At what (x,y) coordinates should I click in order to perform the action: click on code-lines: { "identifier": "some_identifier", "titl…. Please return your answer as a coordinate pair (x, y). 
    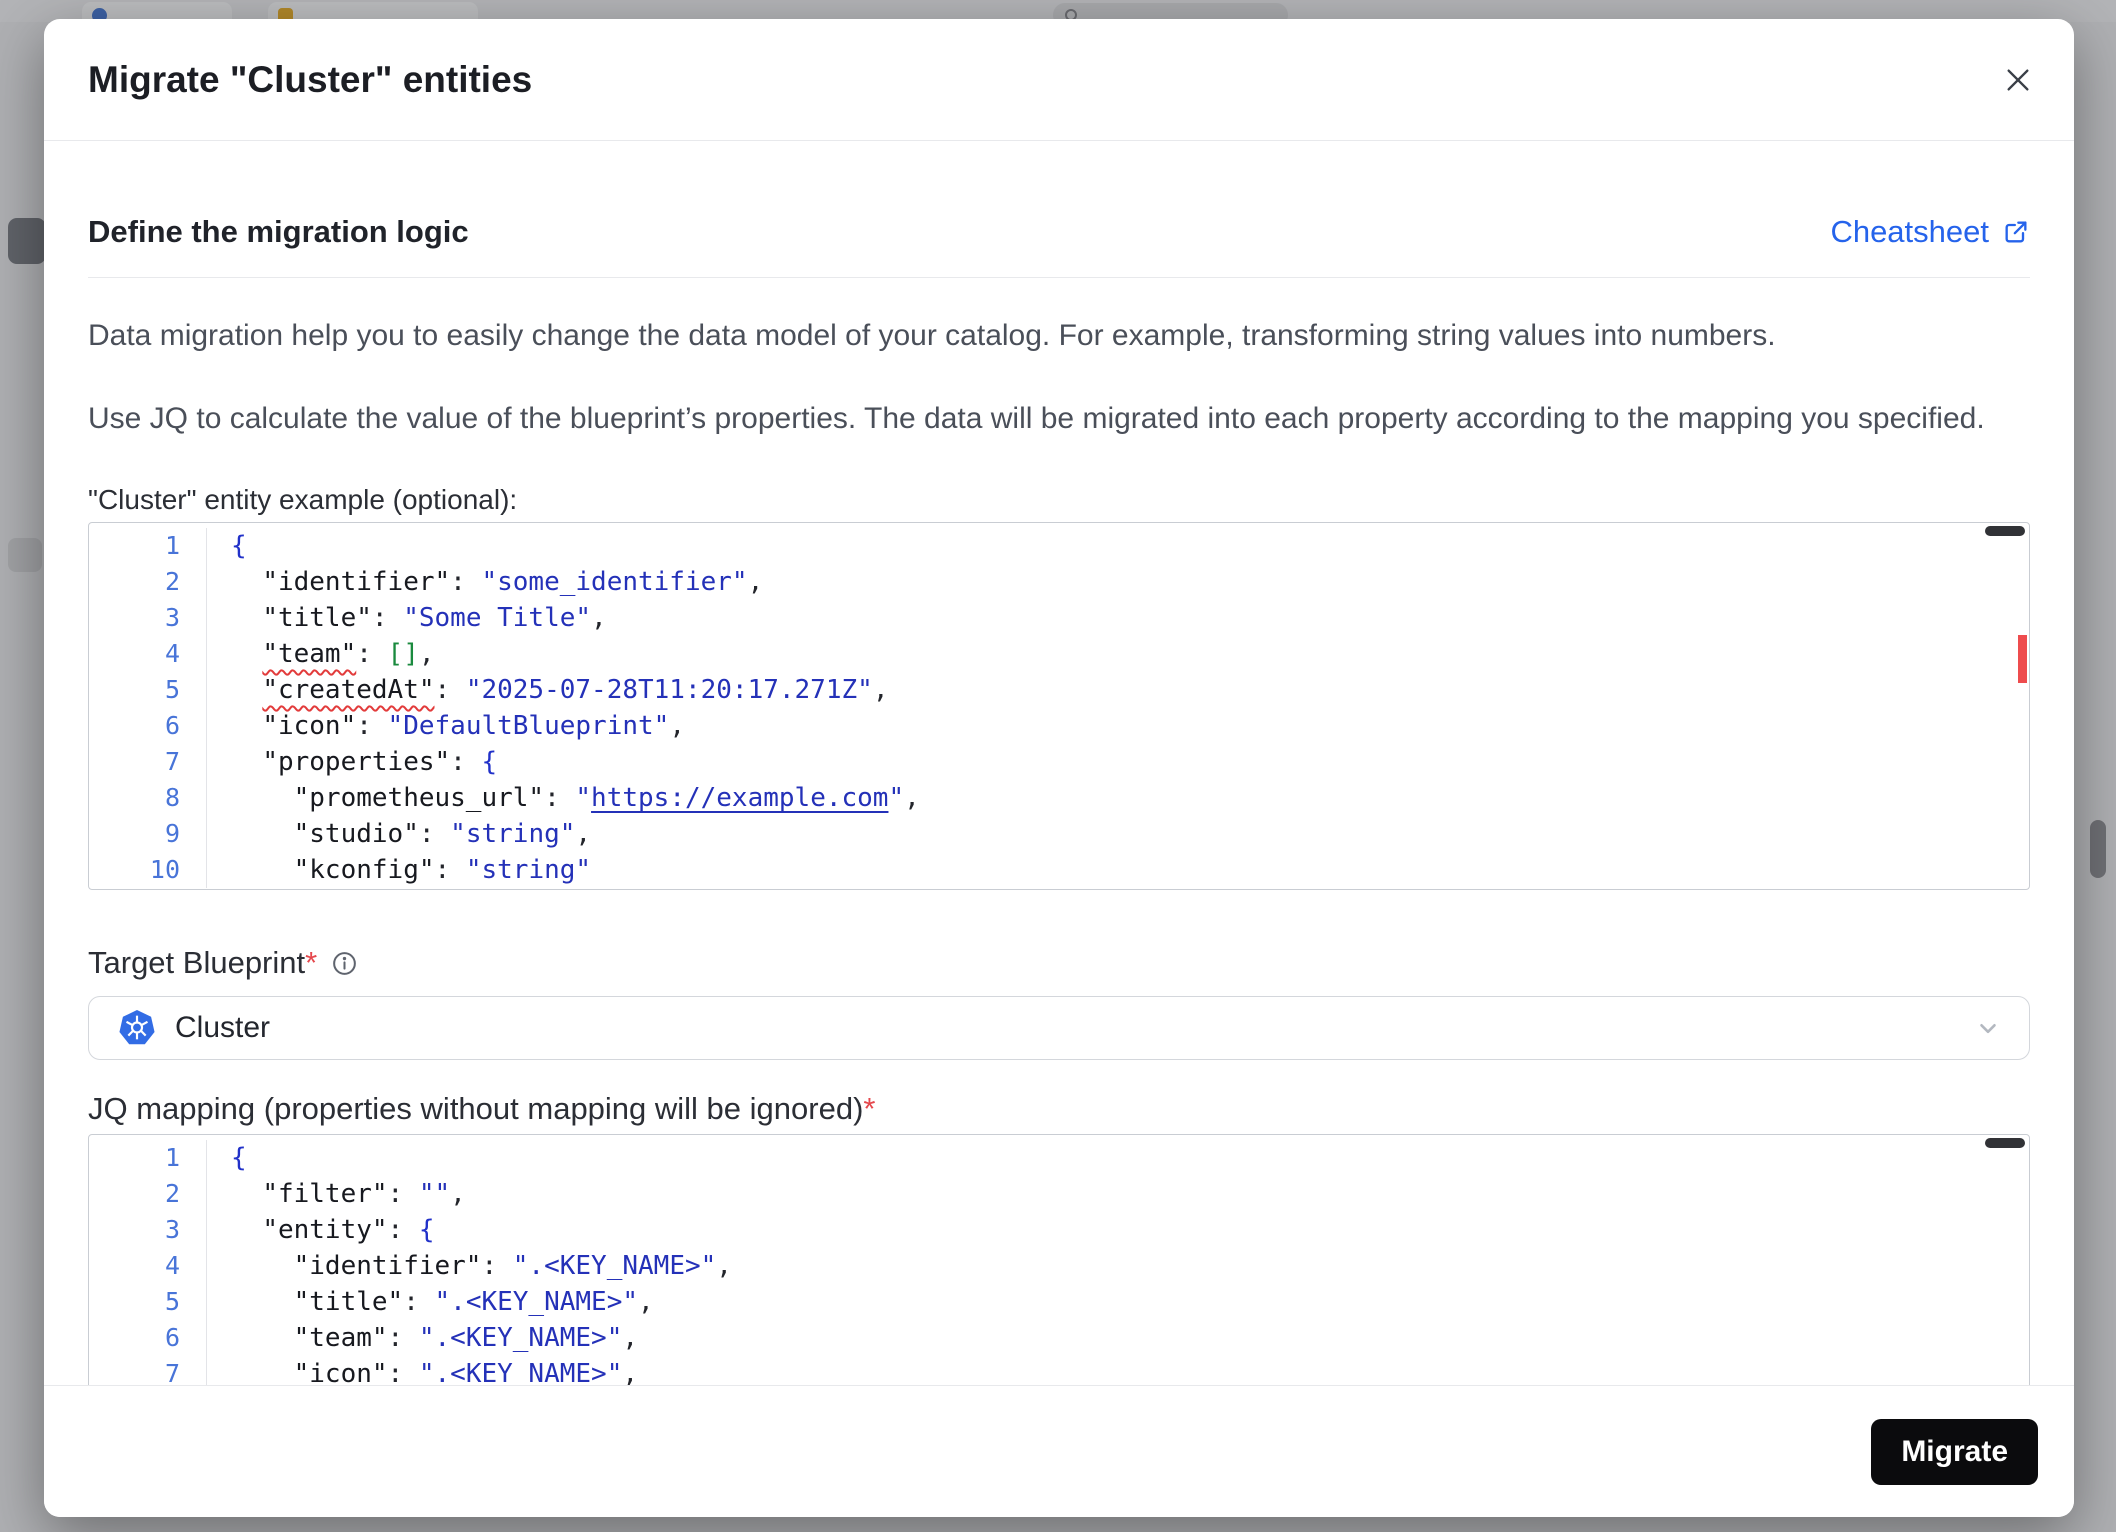
    Looking at the image, I should click on (563, 708).